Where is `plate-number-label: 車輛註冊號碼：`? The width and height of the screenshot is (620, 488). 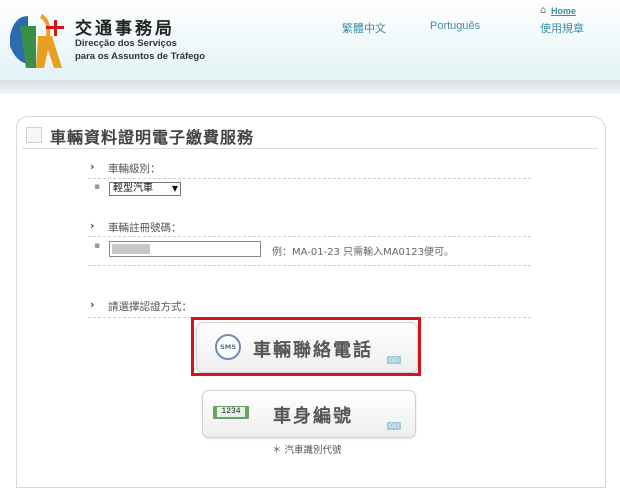
plate-number-label: 車輛註冊號碼： is located at coordinates (145, 228).